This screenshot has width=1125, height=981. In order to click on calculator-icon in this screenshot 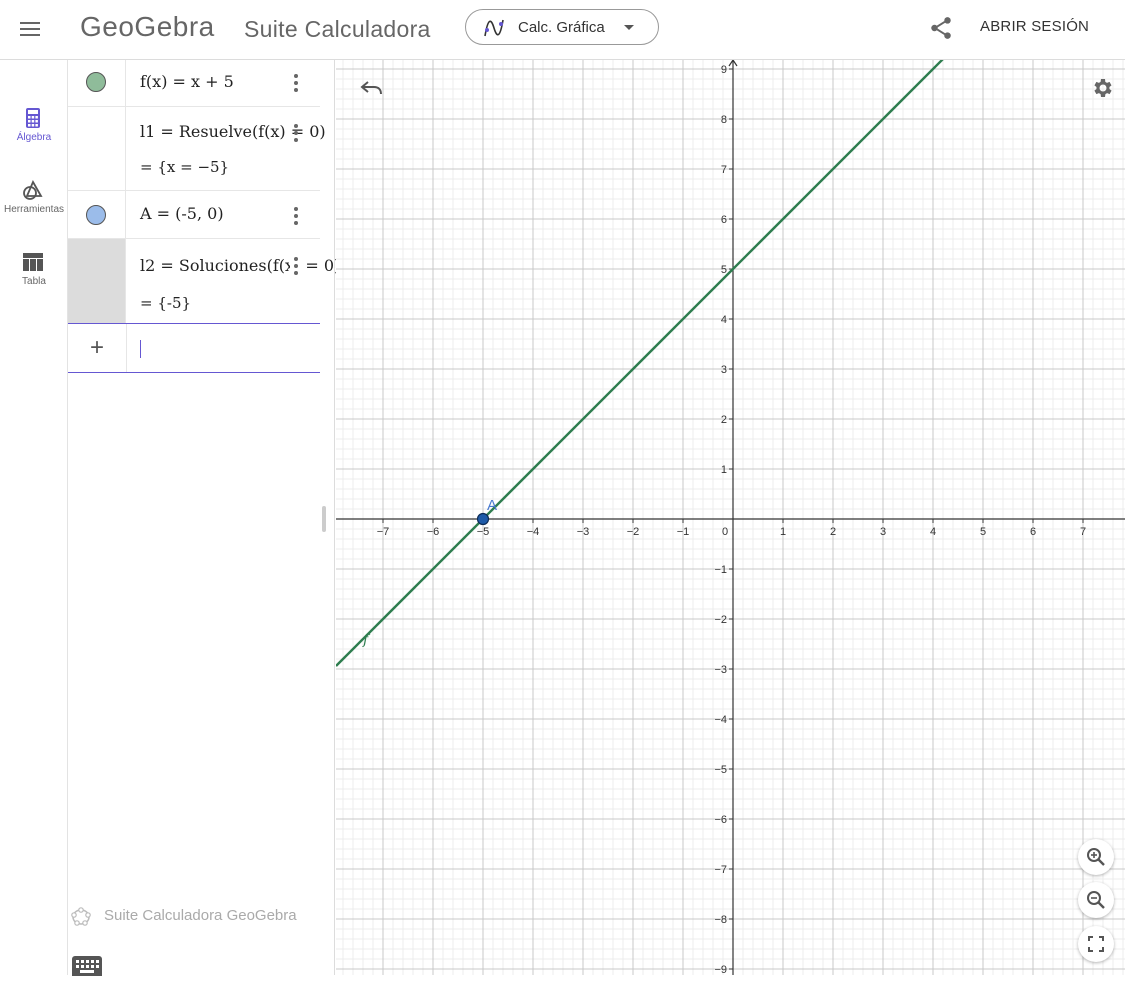, I will do `click(33, 118)`.